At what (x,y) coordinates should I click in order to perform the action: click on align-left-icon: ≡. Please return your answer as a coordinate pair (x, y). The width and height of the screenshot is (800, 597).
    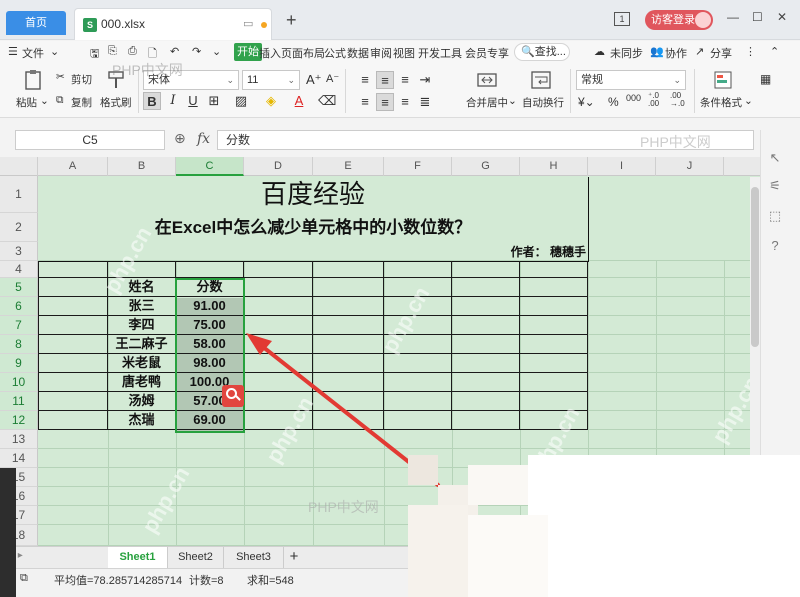
    Looking at the image, I should click on (365, 102).